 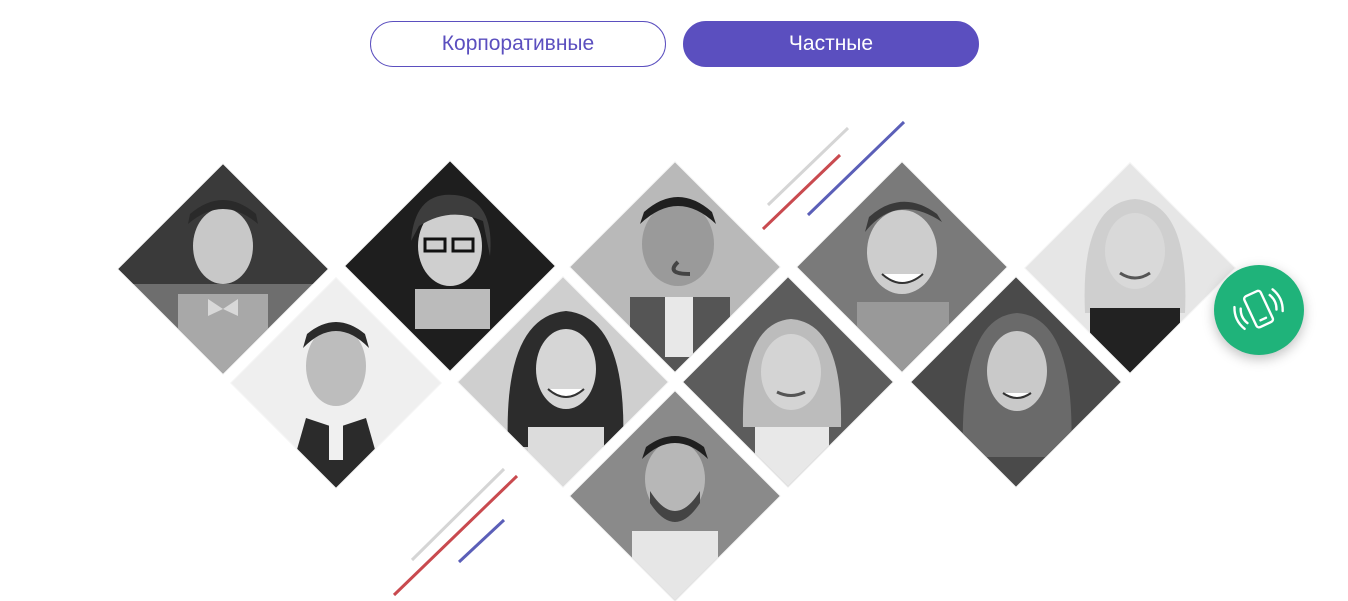 I want to click on client-type-tabs: Корпоративные Частные, so click(x=674, y=45).